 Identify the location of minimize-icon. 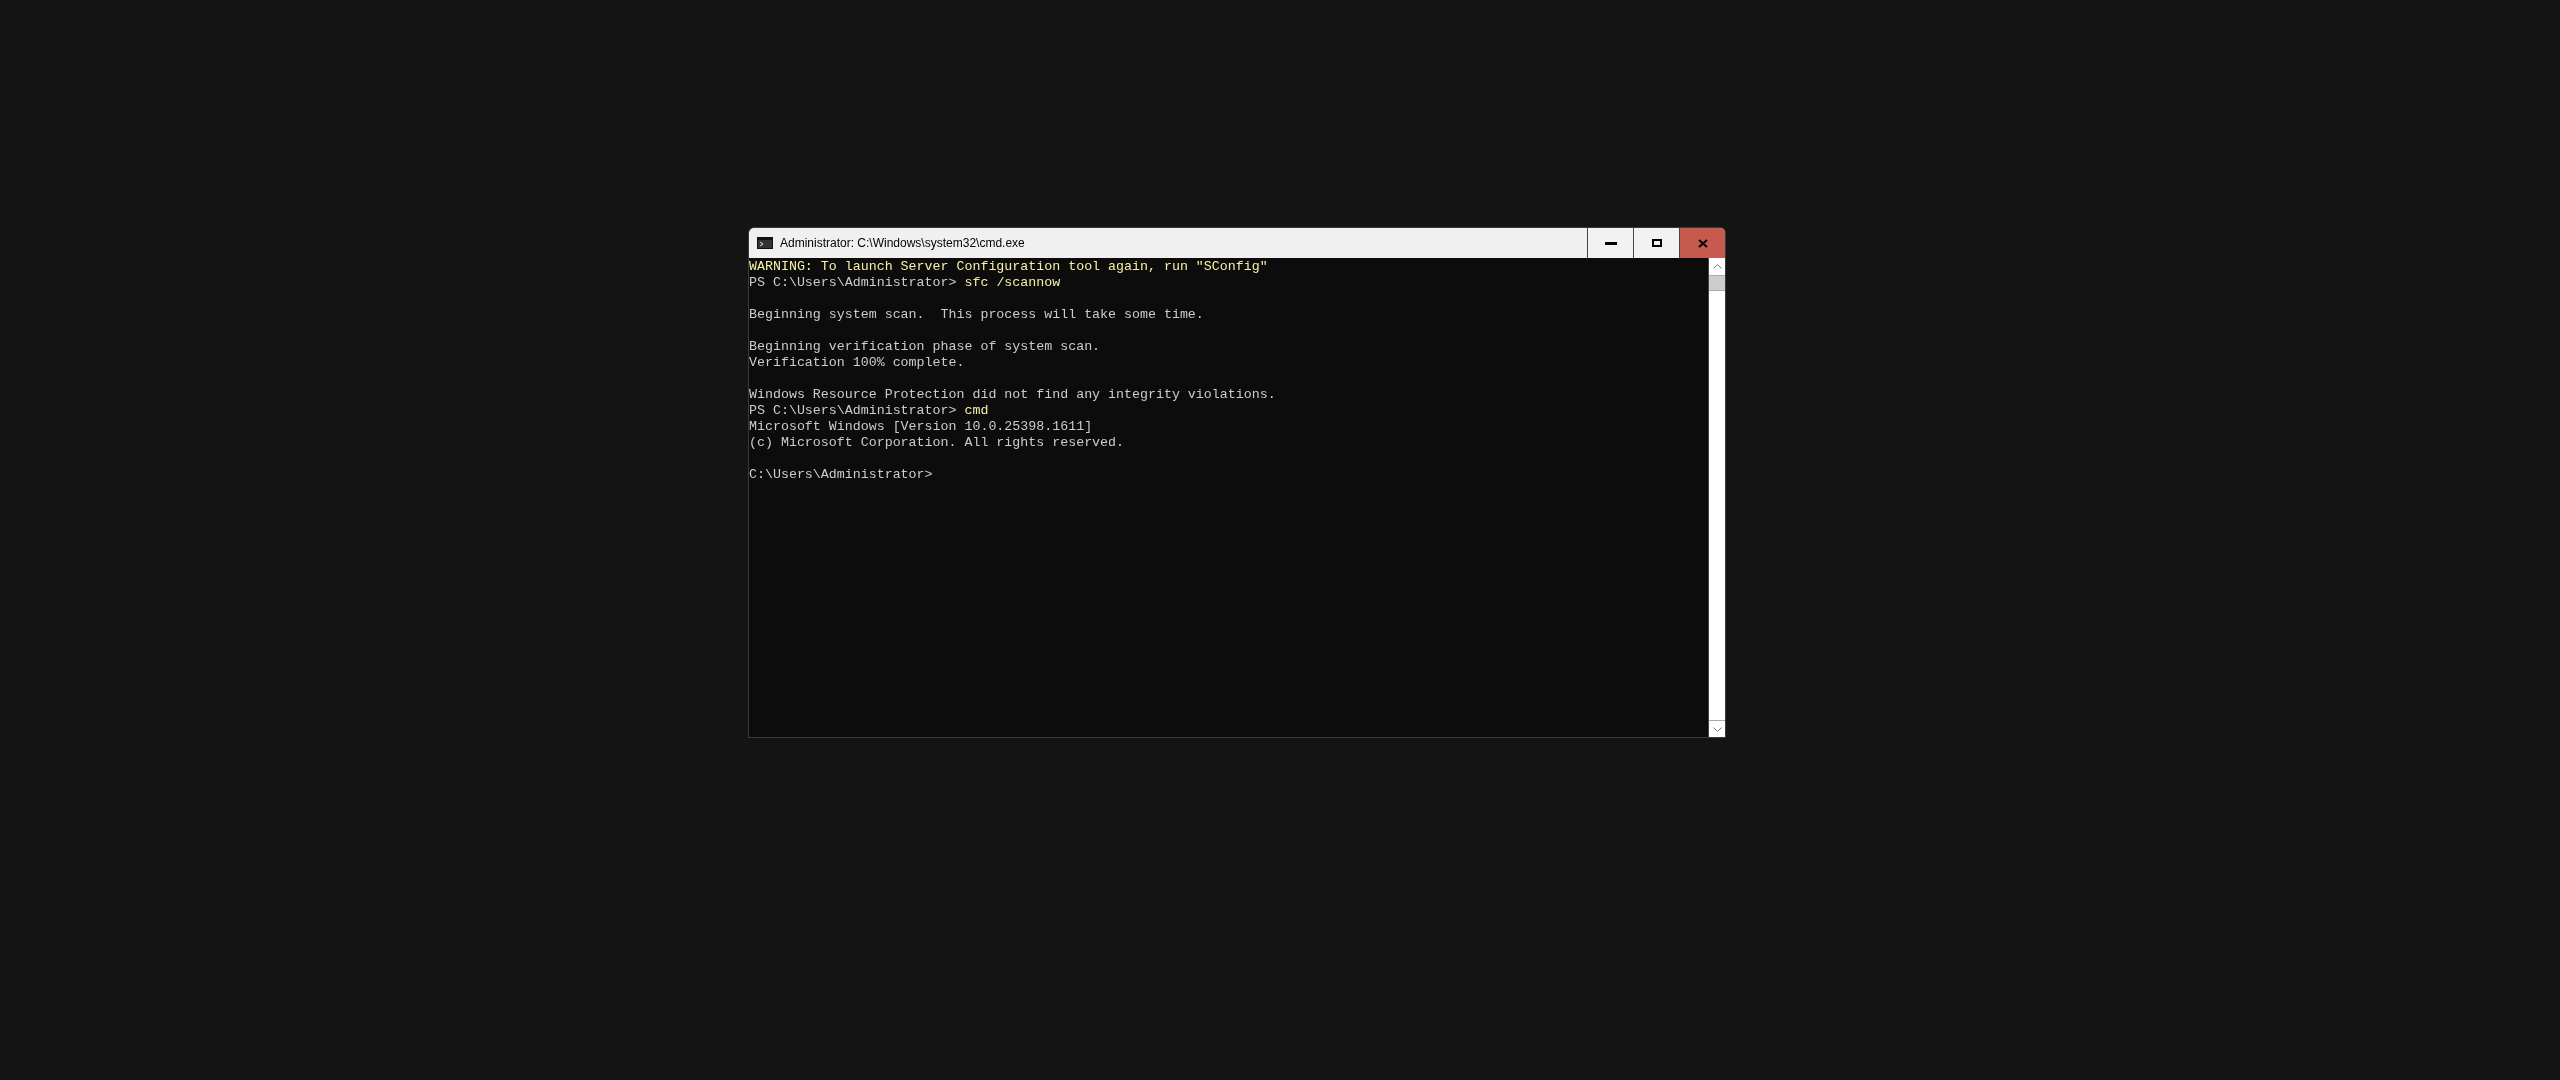
(1610, 243).